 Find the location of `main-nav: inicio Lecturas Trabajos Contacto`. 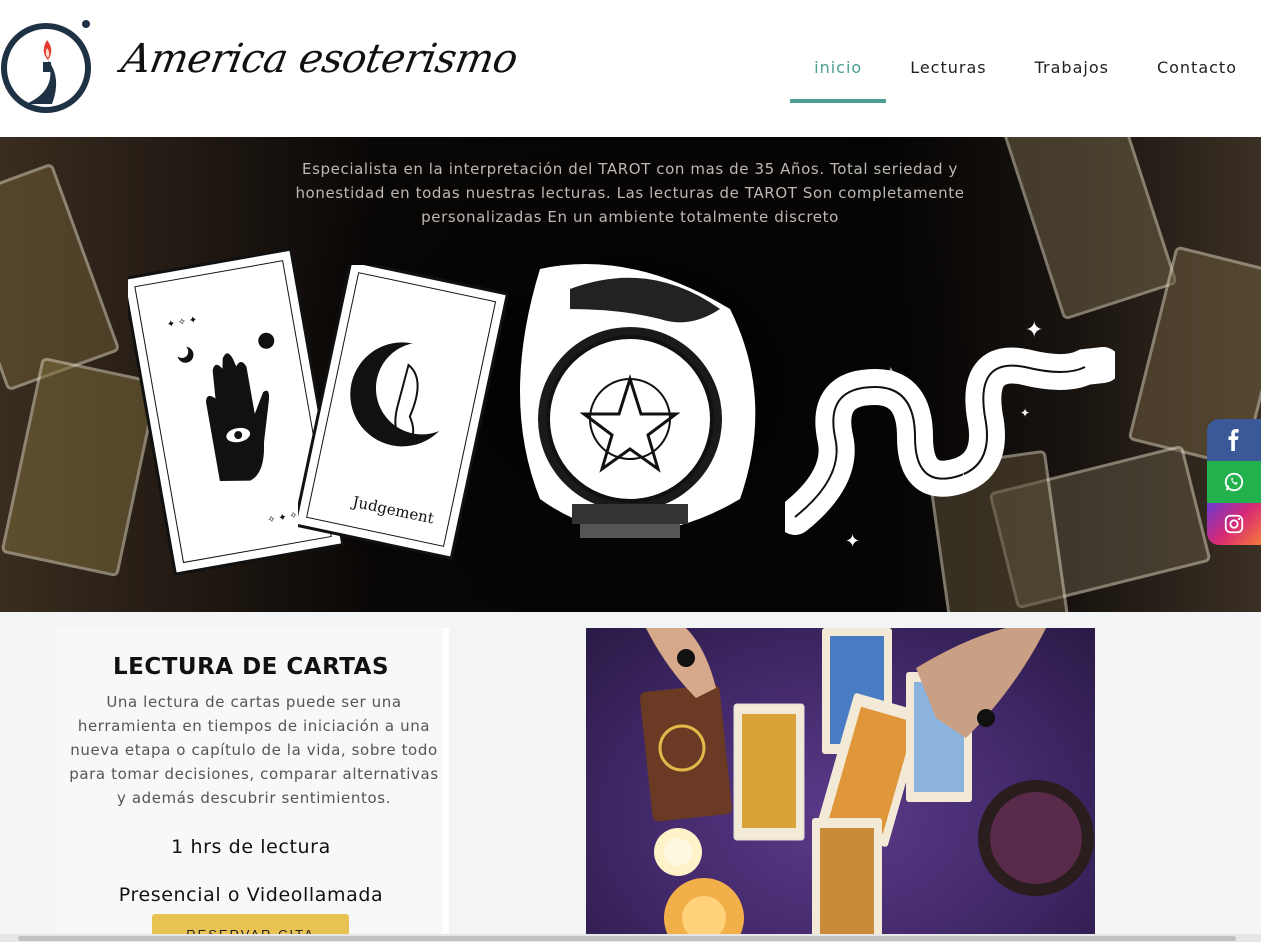

main-nav: inicio Lecturas Trabajos Contacto is located at coordinates (1025, 68).